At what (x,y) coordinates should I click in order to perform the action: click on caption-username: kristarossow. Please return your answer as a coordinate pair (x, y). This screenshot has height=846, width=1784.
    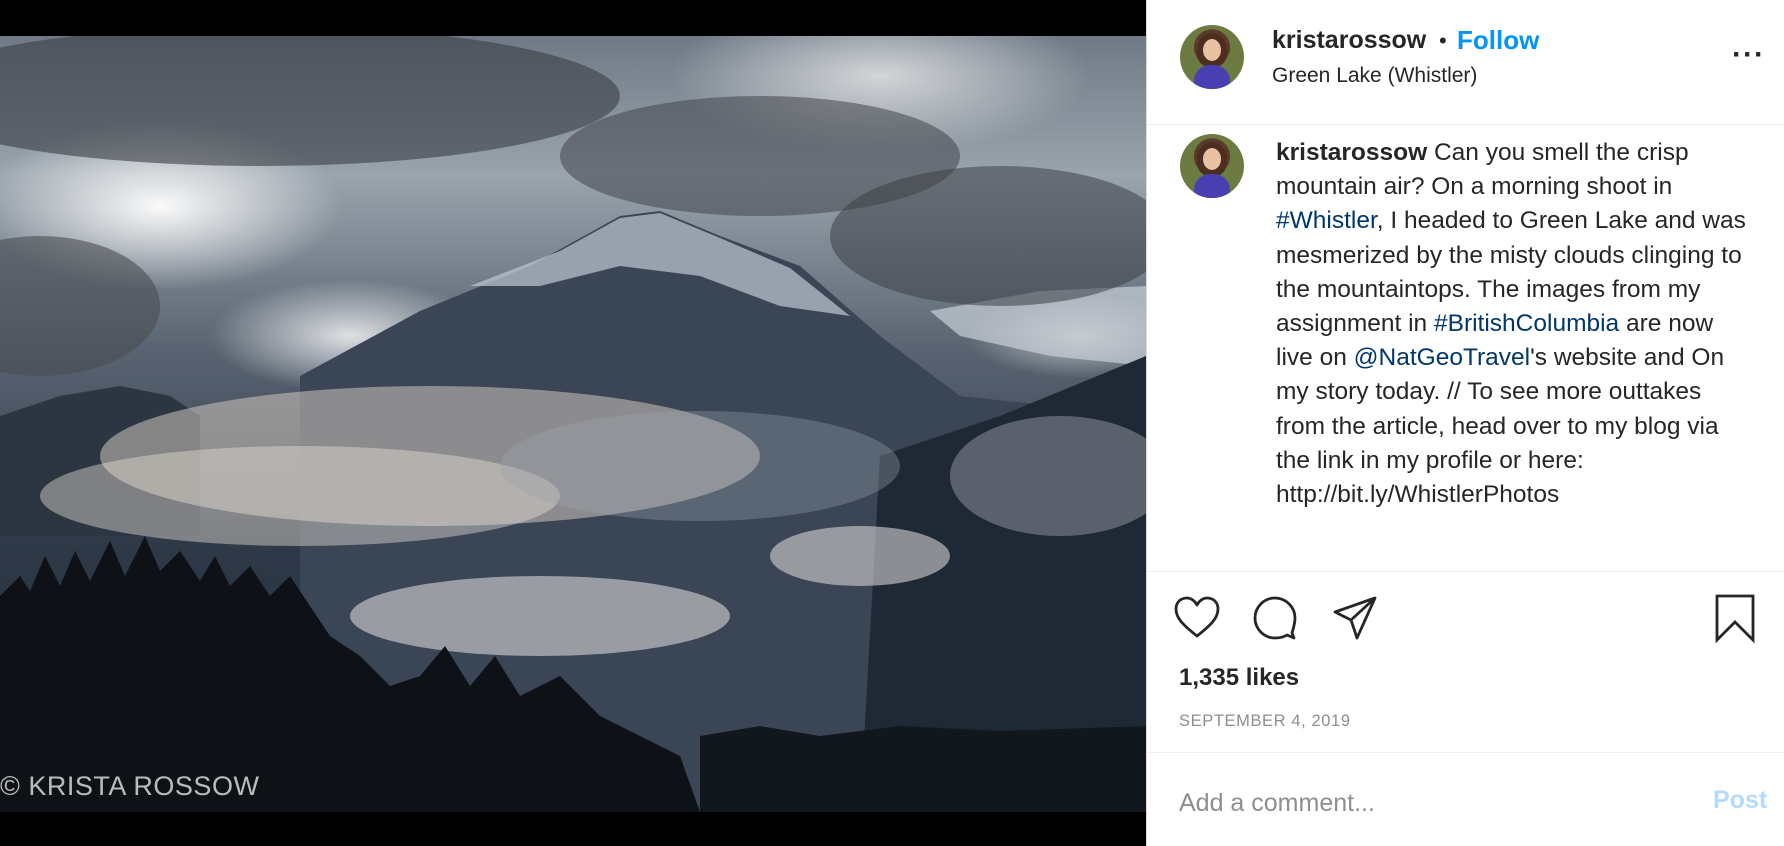
    Looking at the image, I should click on (1351, 152).